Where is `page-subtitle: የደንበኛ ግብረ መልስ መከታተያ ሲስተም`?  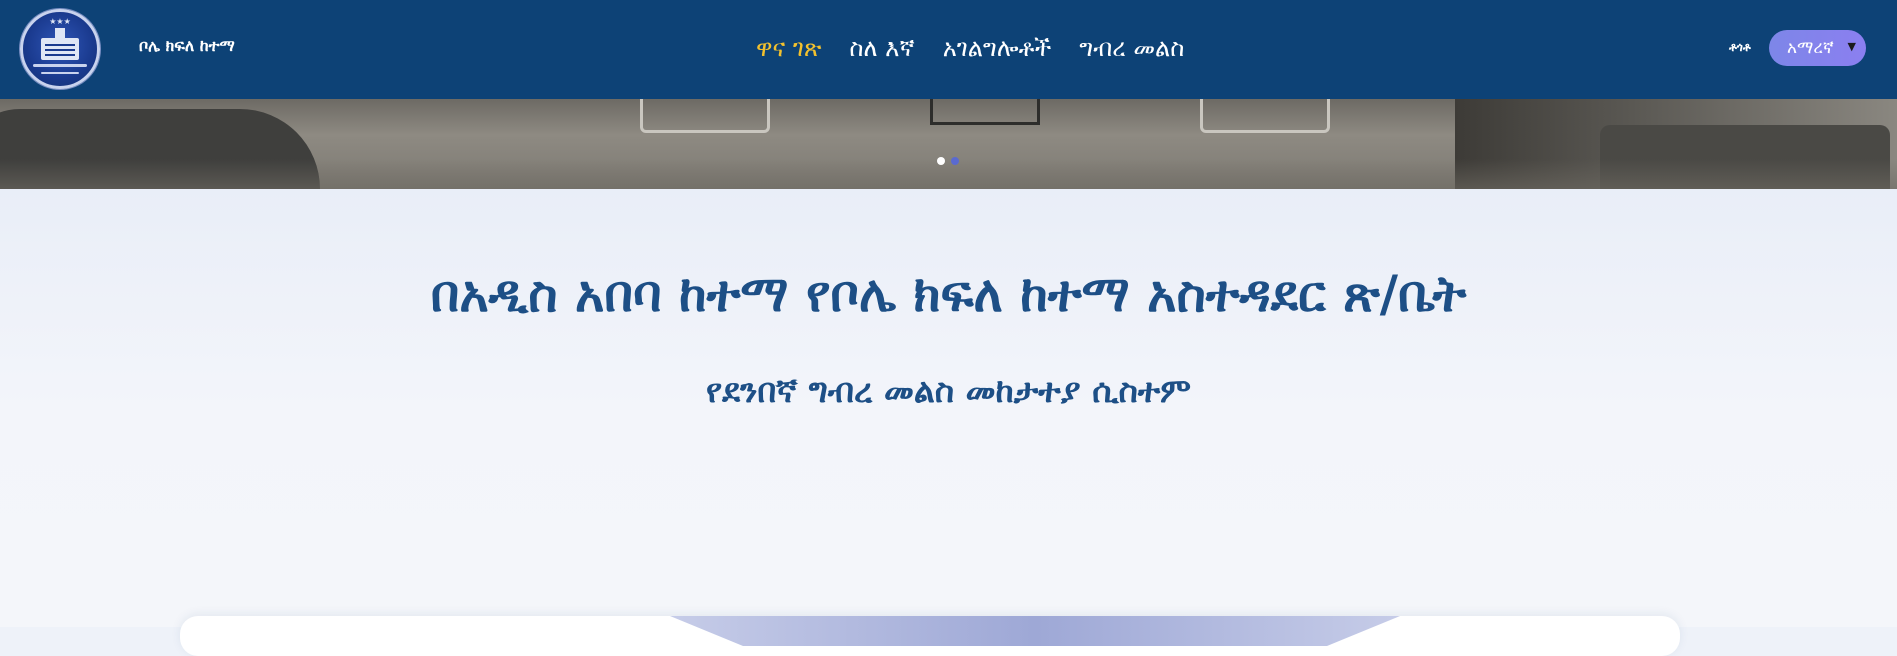 page-subtitle: የደንበኛ ግብረ መልስ መከታተያ ሲስተም is located at coordinates (948, 390).